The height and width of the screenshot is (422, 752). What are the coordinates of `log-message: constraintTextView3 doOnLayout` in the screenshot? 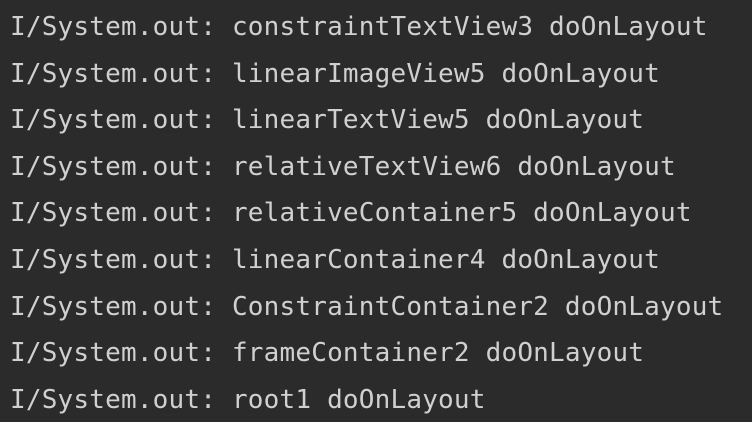 It's located at (469, 27).